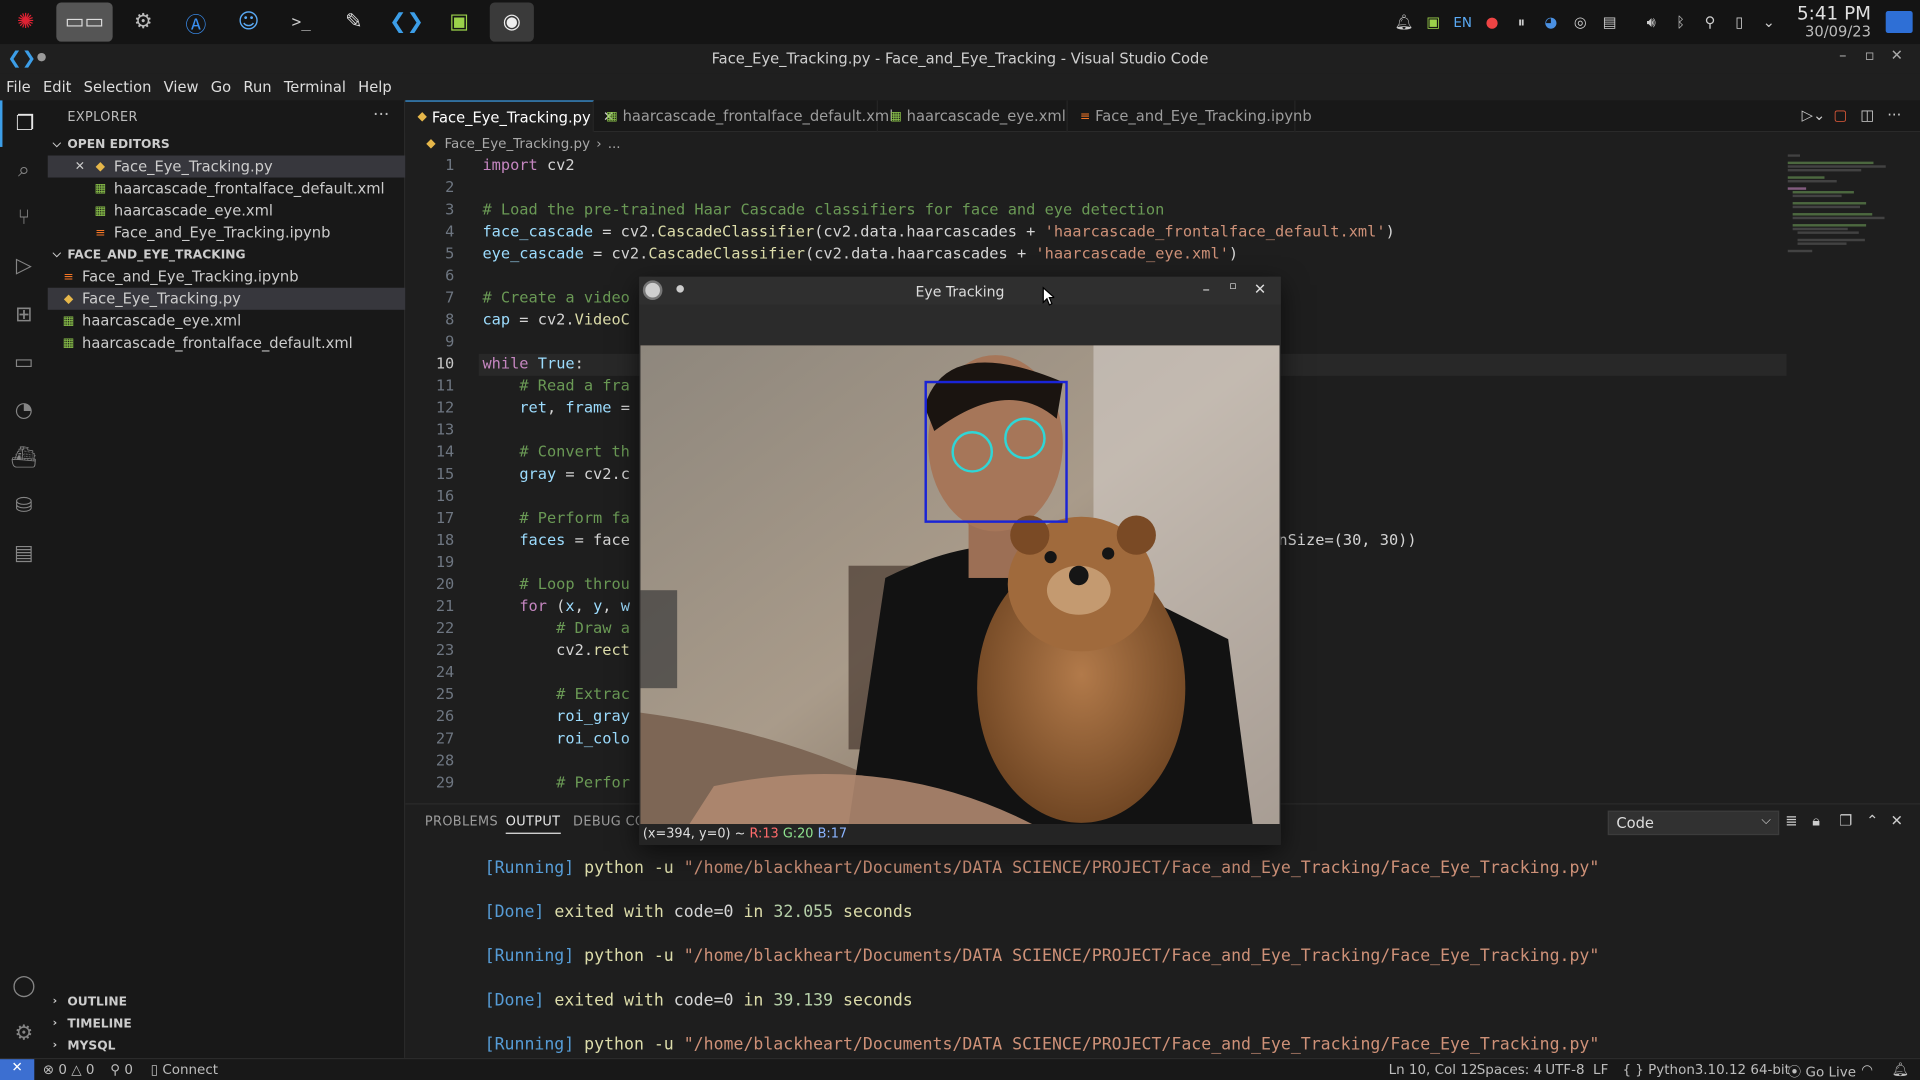  I want to click on database-icon: ⛁, so click(24, 505).